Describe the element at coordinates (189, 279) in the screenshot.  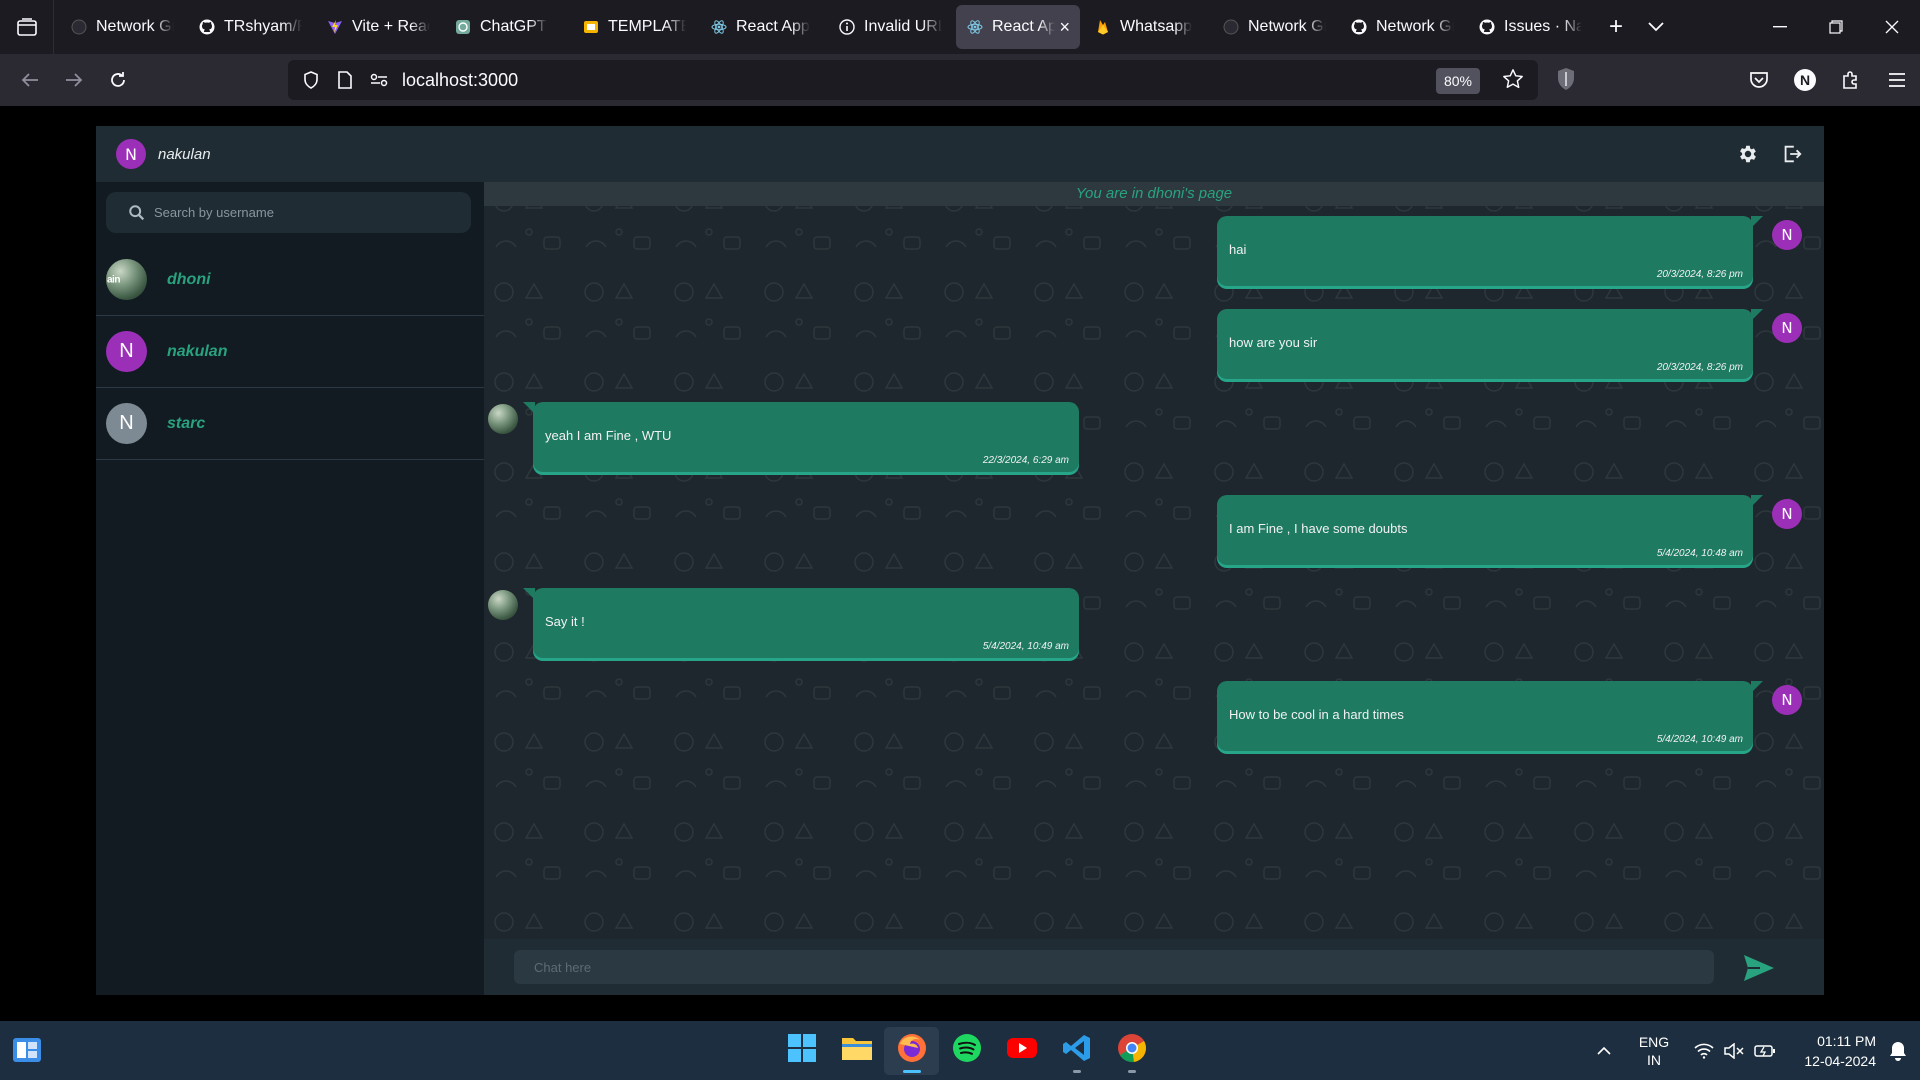
I see `contact-name: dhoni` at that location.